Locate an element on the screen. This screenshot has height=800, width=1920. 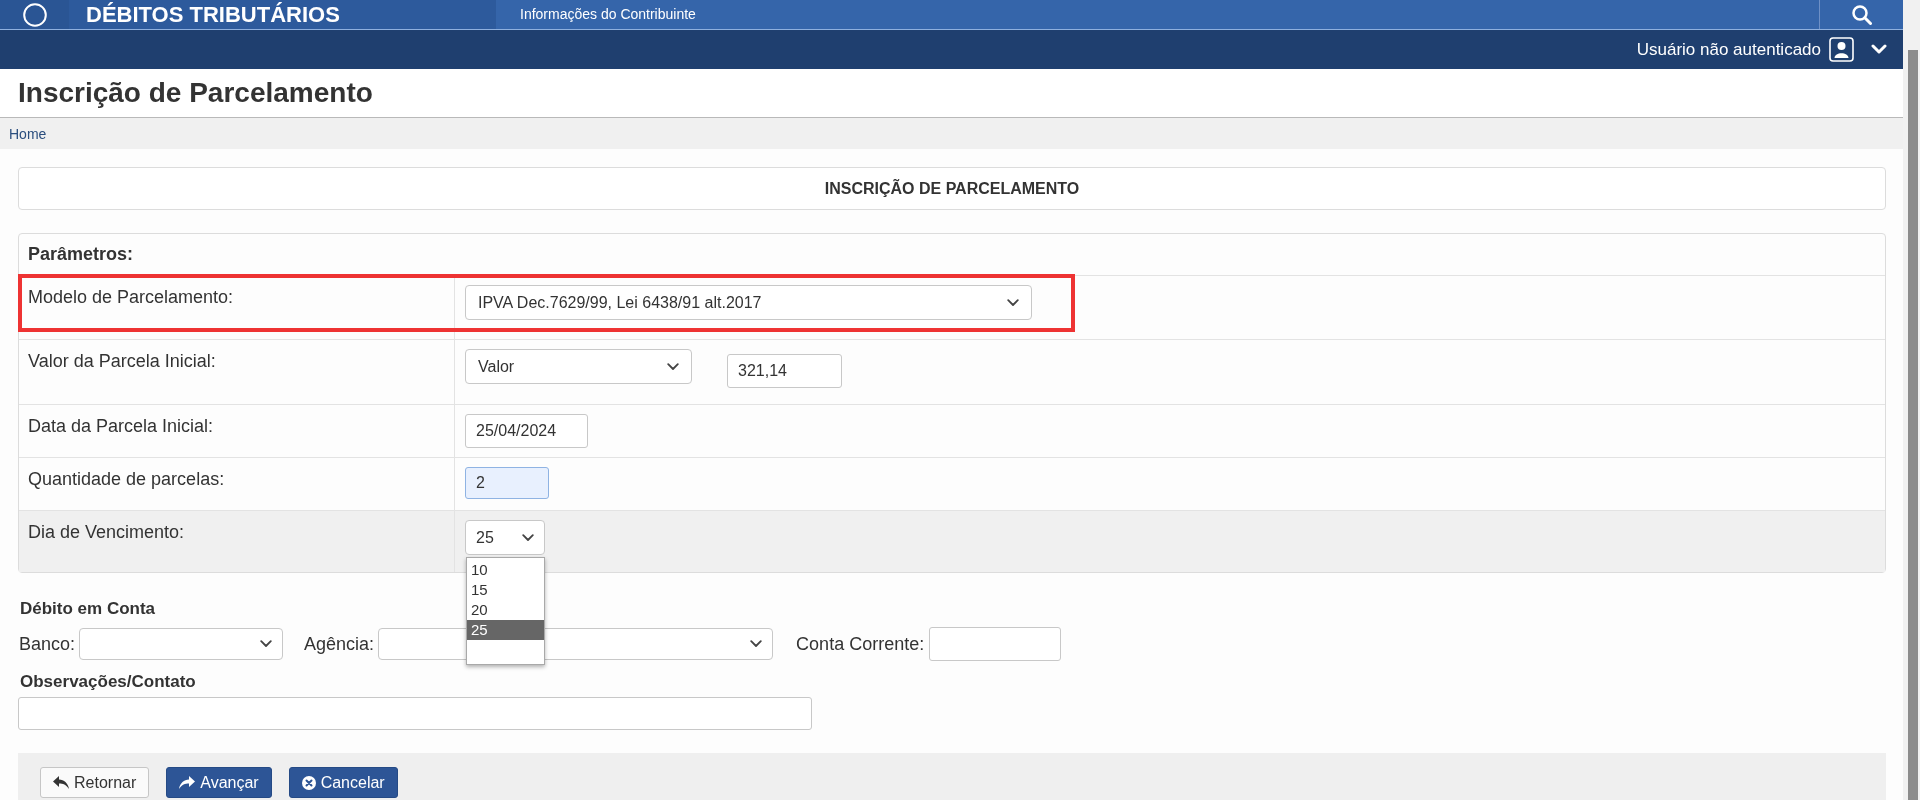
field-label: Dia de Vencimento: is located at coordinates (106, 532).